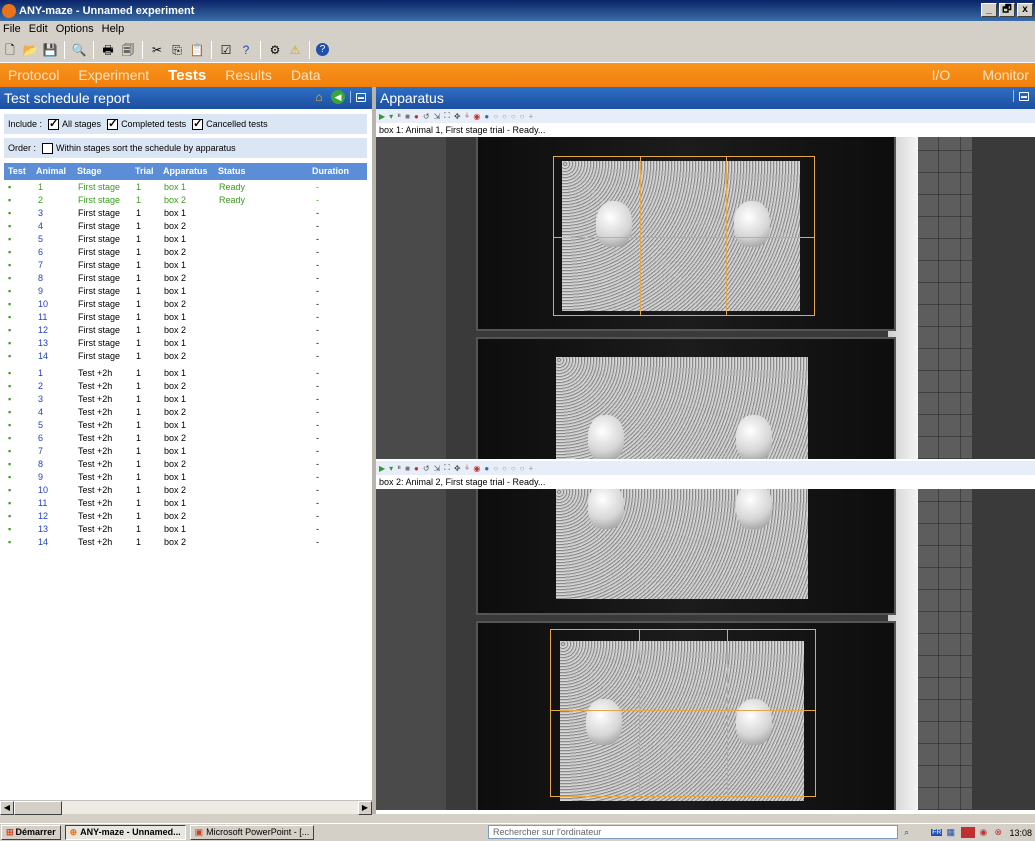 The image size is (1035, 841). Describe the element at coordinates (114, 29) in the screenshot. I see `menu-help: Help` at that location.